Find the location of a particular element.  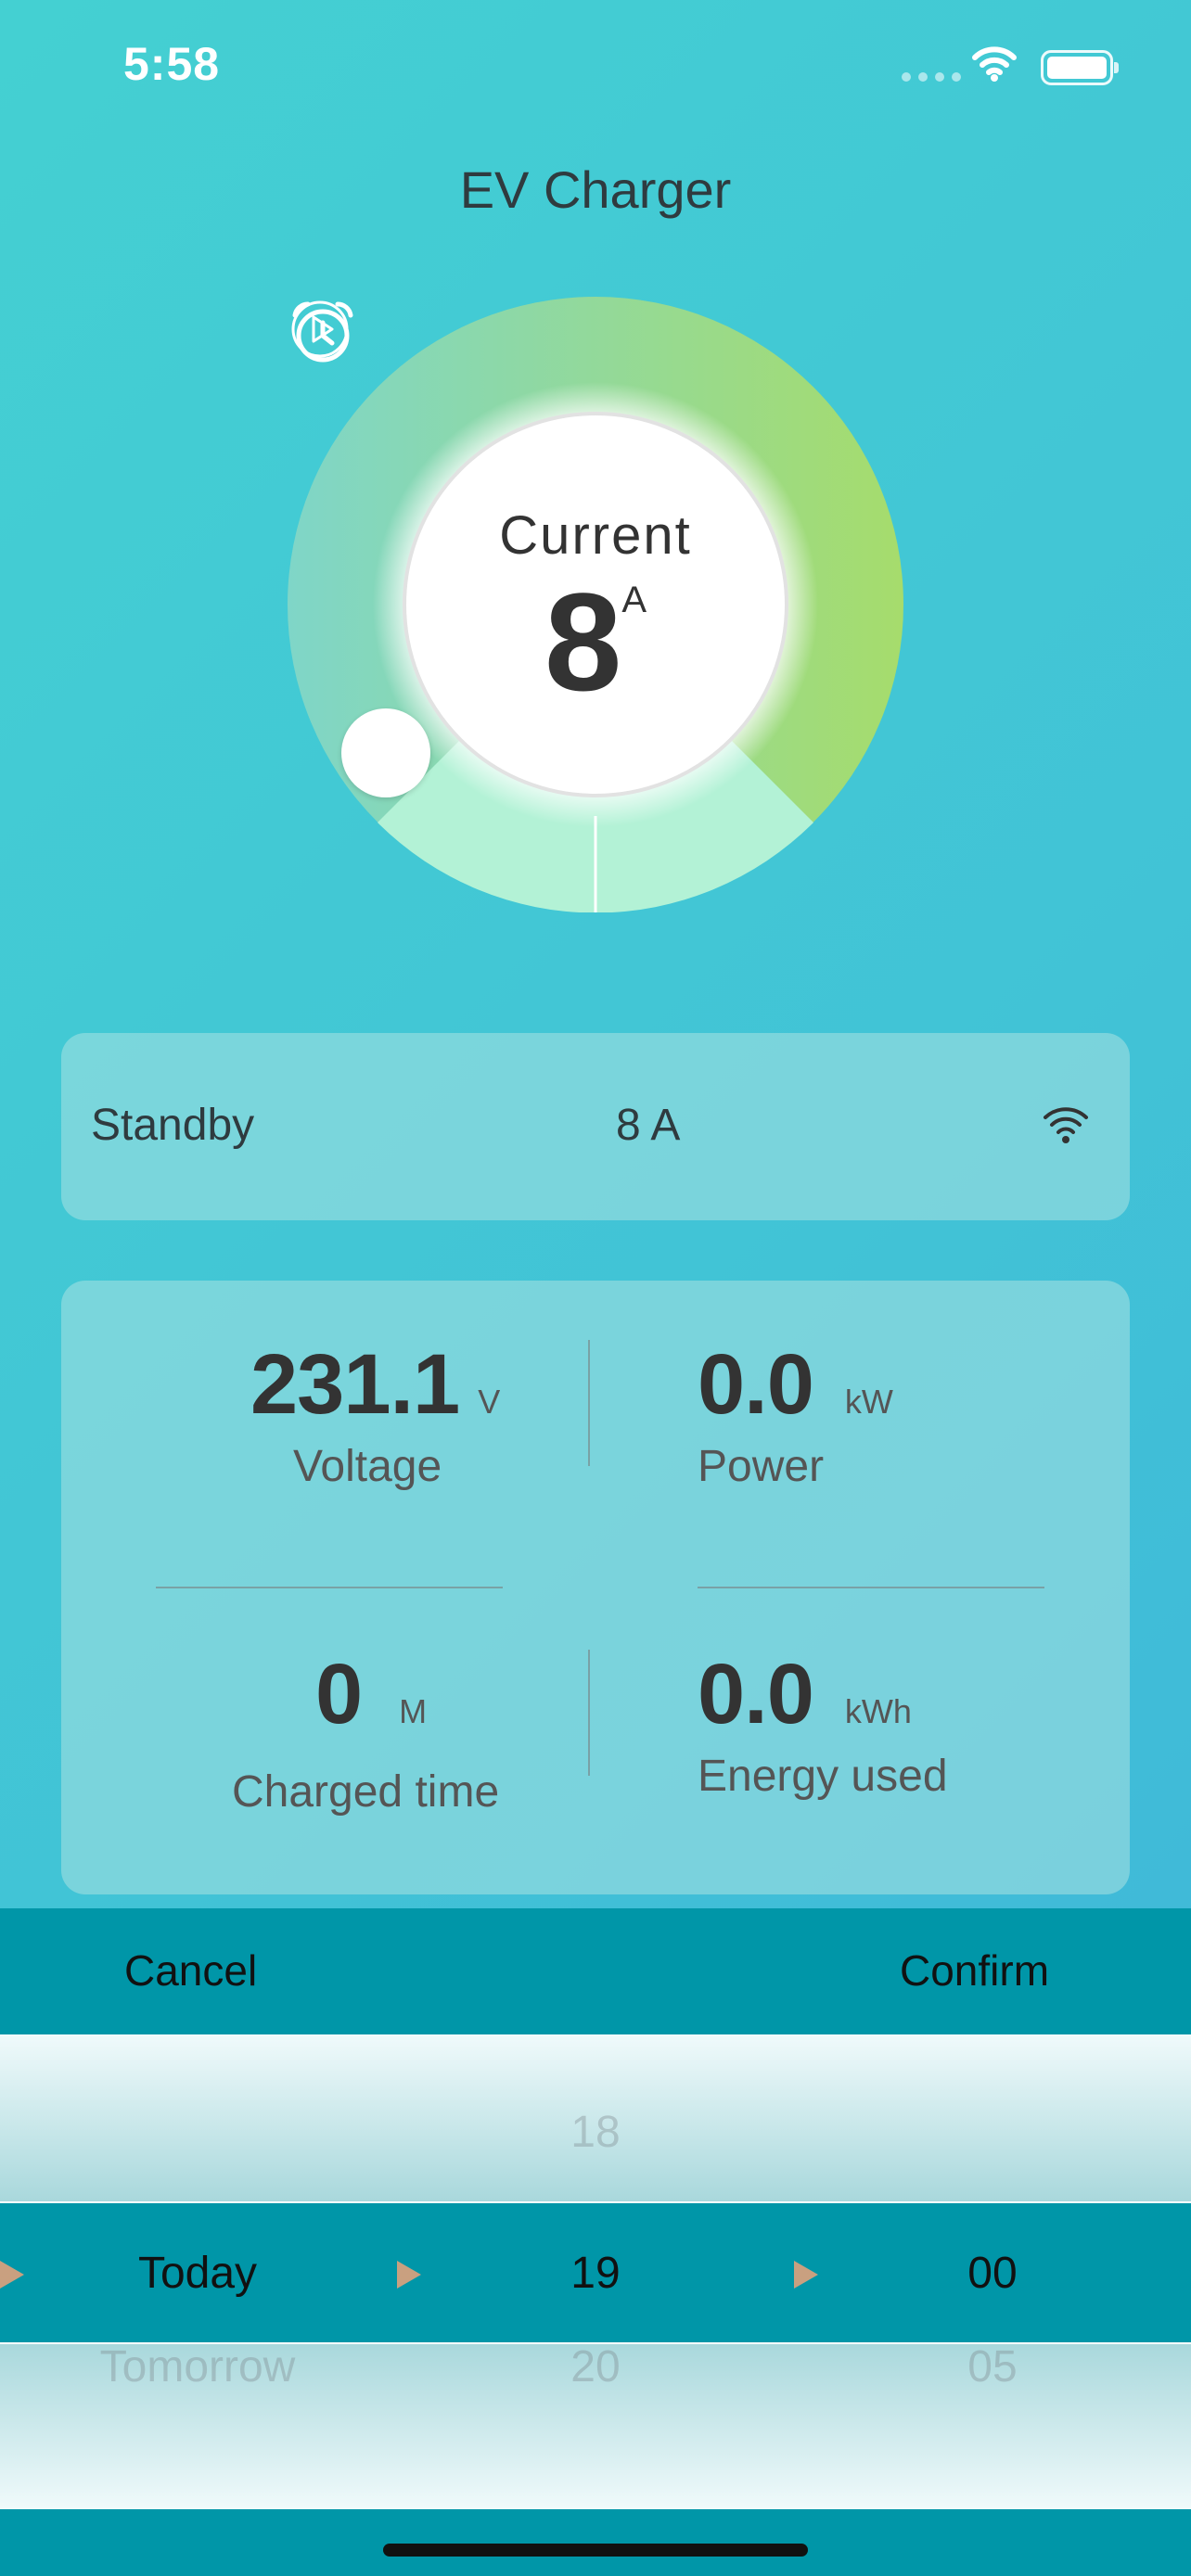

hour-option-selected: 19 is located at coordinates (595, 2273).